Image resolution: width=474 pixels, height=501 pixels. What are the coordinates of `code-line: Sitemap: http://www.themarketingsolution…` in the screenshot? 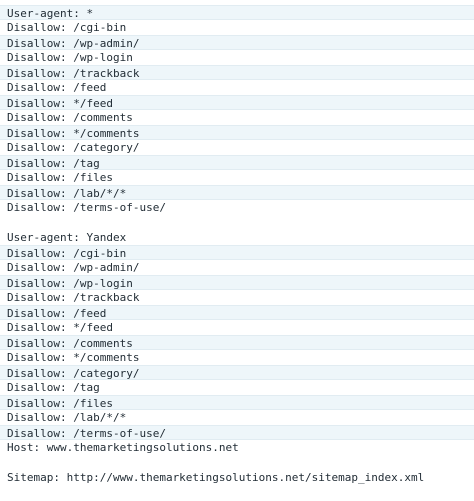 It's located at (237, 477).